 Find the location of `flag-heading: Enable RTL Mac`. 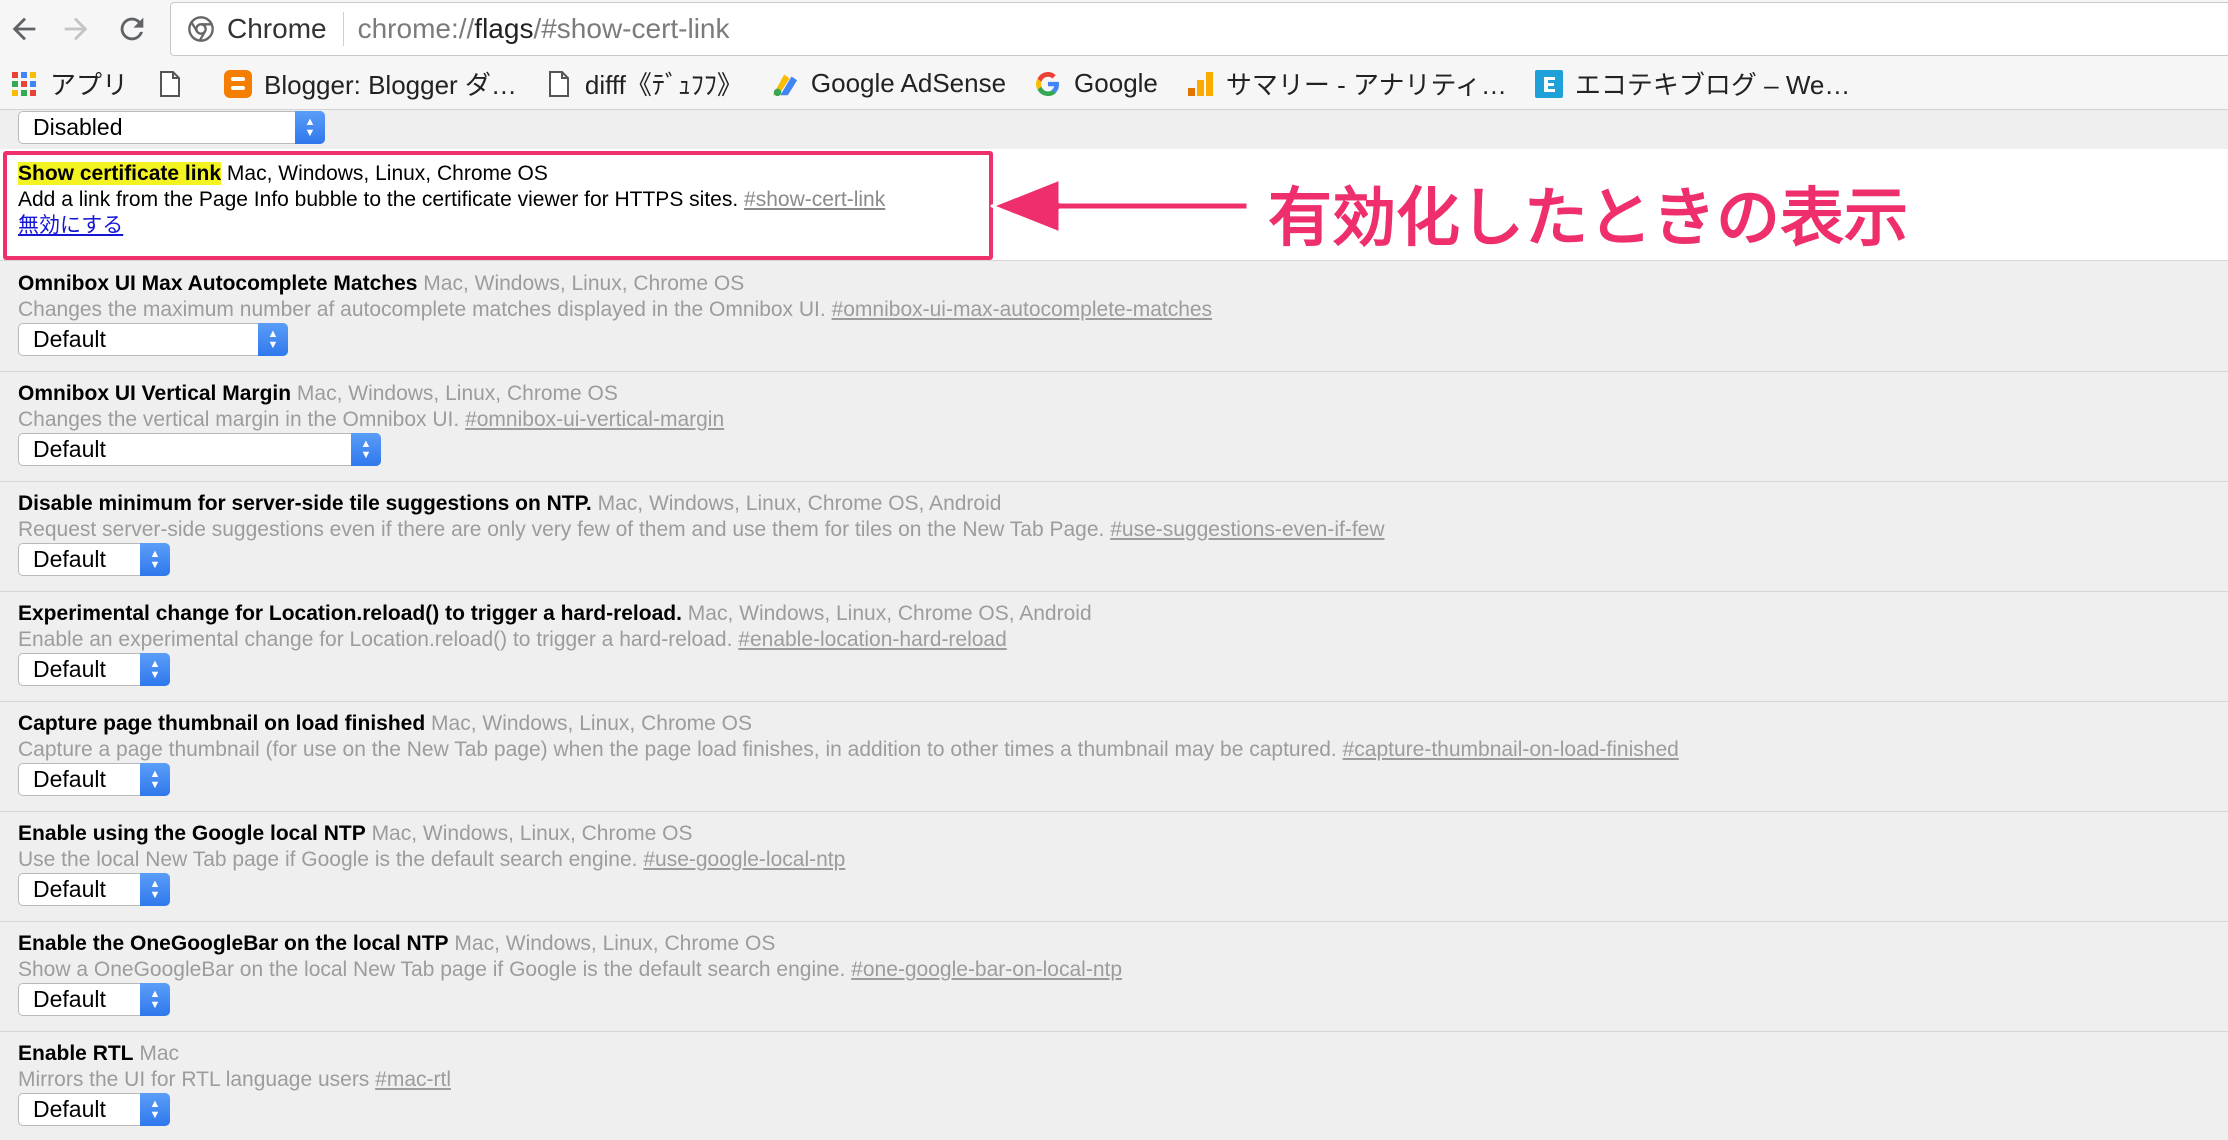

flag-heading: Enable RTL Mac is located at coordinates (1118, 1054).